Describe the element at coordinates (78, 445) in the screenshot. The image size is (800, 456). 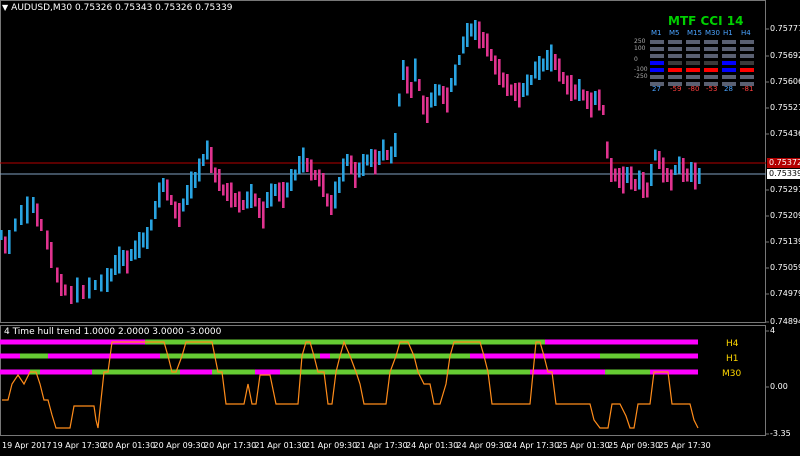
I see `time-axis-label: 19 Apr 17:30` at that location.